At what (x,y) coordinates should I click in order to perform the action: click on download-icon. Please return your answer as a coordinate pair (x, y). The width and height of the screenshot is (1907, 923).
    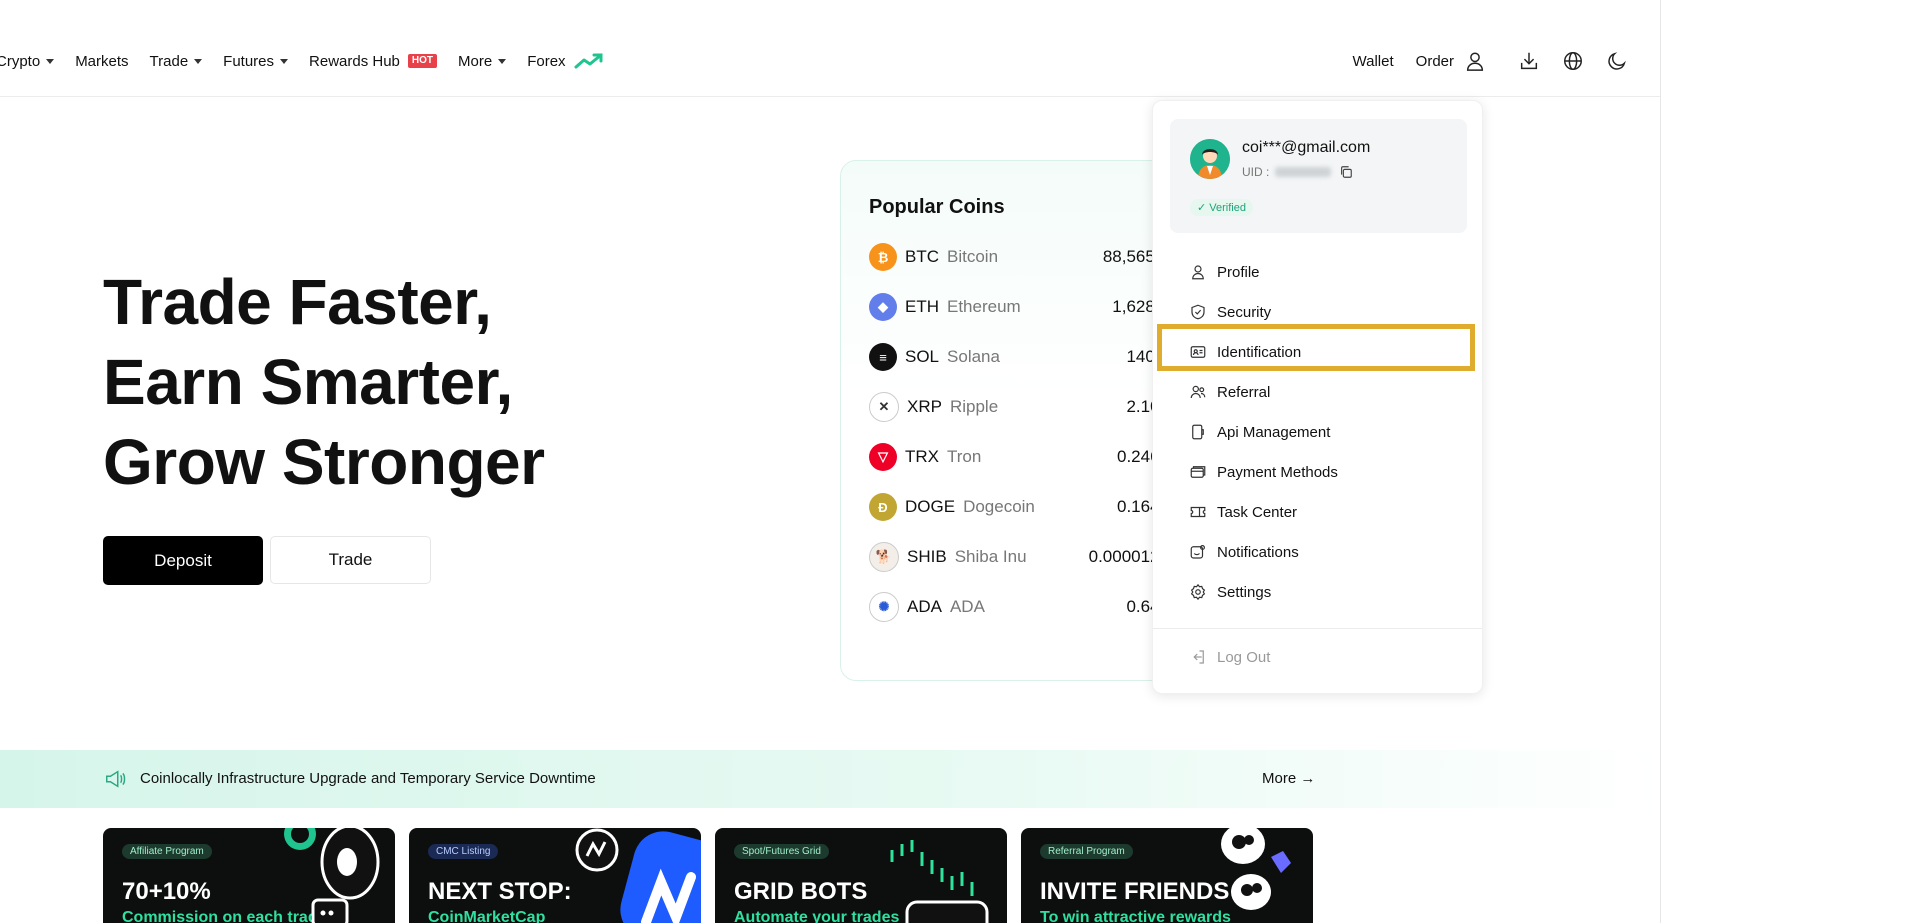
    Looking at the image, I should click on (1529, 61).